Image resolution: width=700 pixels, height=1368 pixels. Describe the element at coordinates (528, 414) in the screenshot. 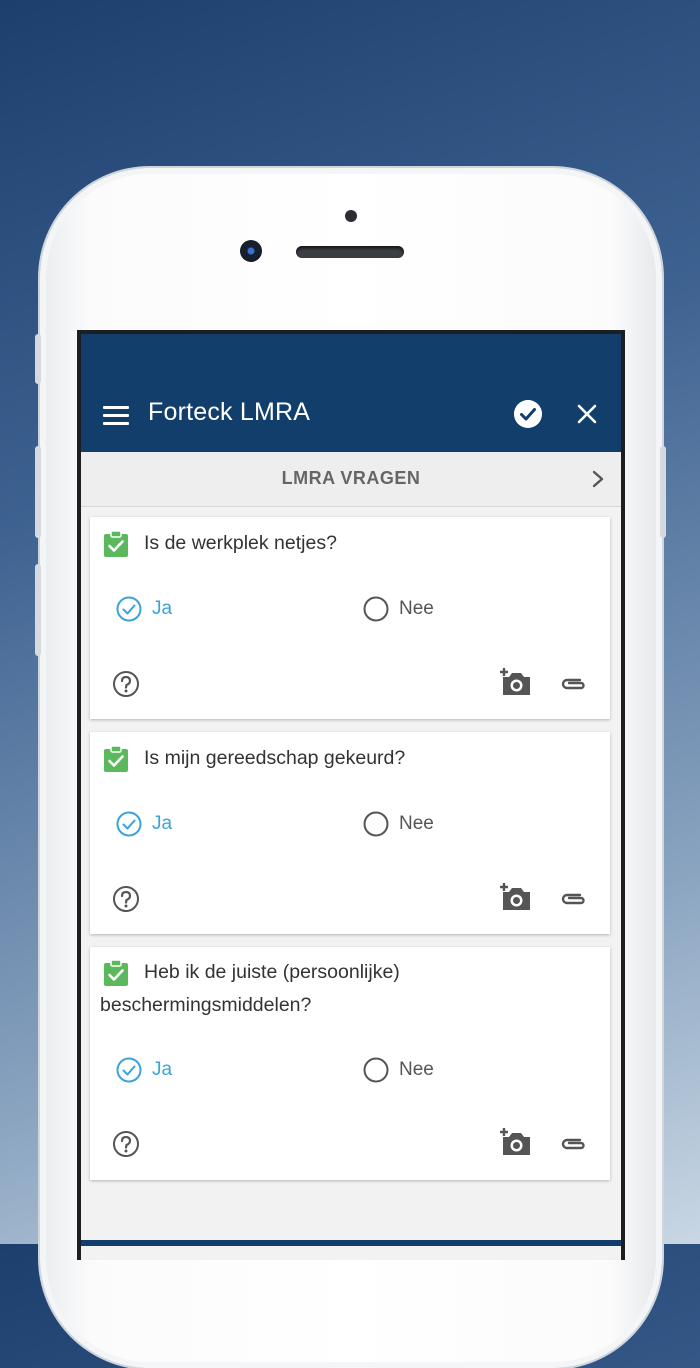

I see `check-circle-icon` at that location.